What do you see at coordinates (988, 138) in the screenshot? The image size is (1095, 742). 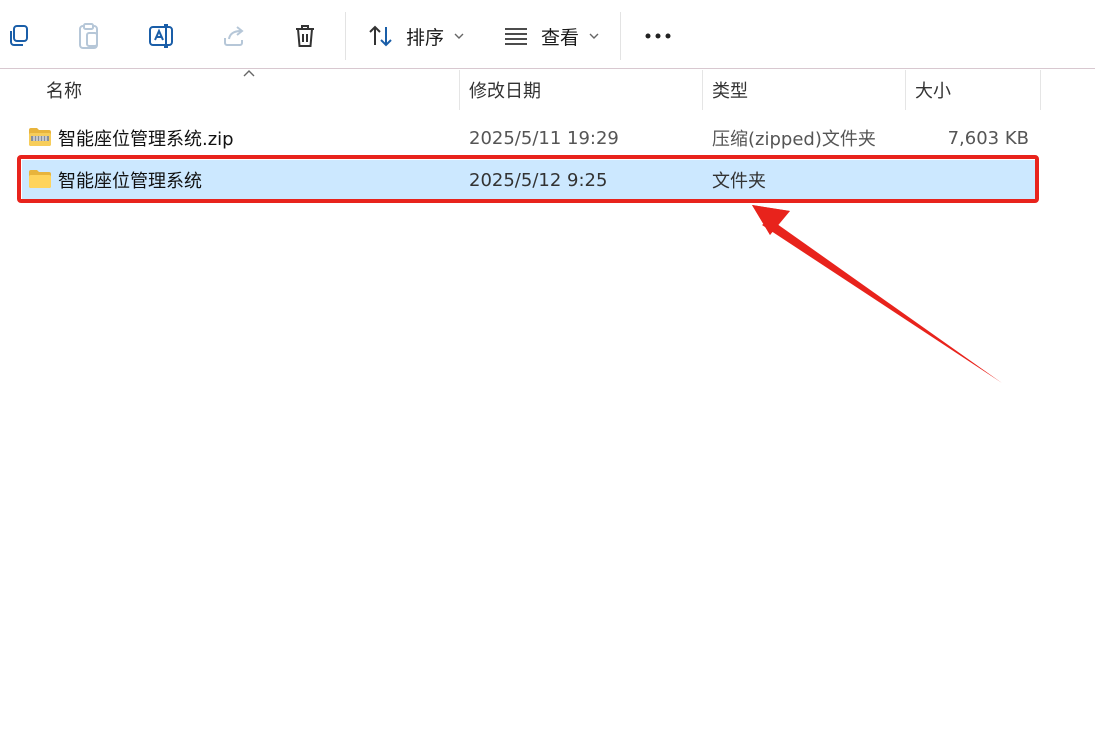 I see `file-size: 7,603 KB` at bounding box center [988, 138].